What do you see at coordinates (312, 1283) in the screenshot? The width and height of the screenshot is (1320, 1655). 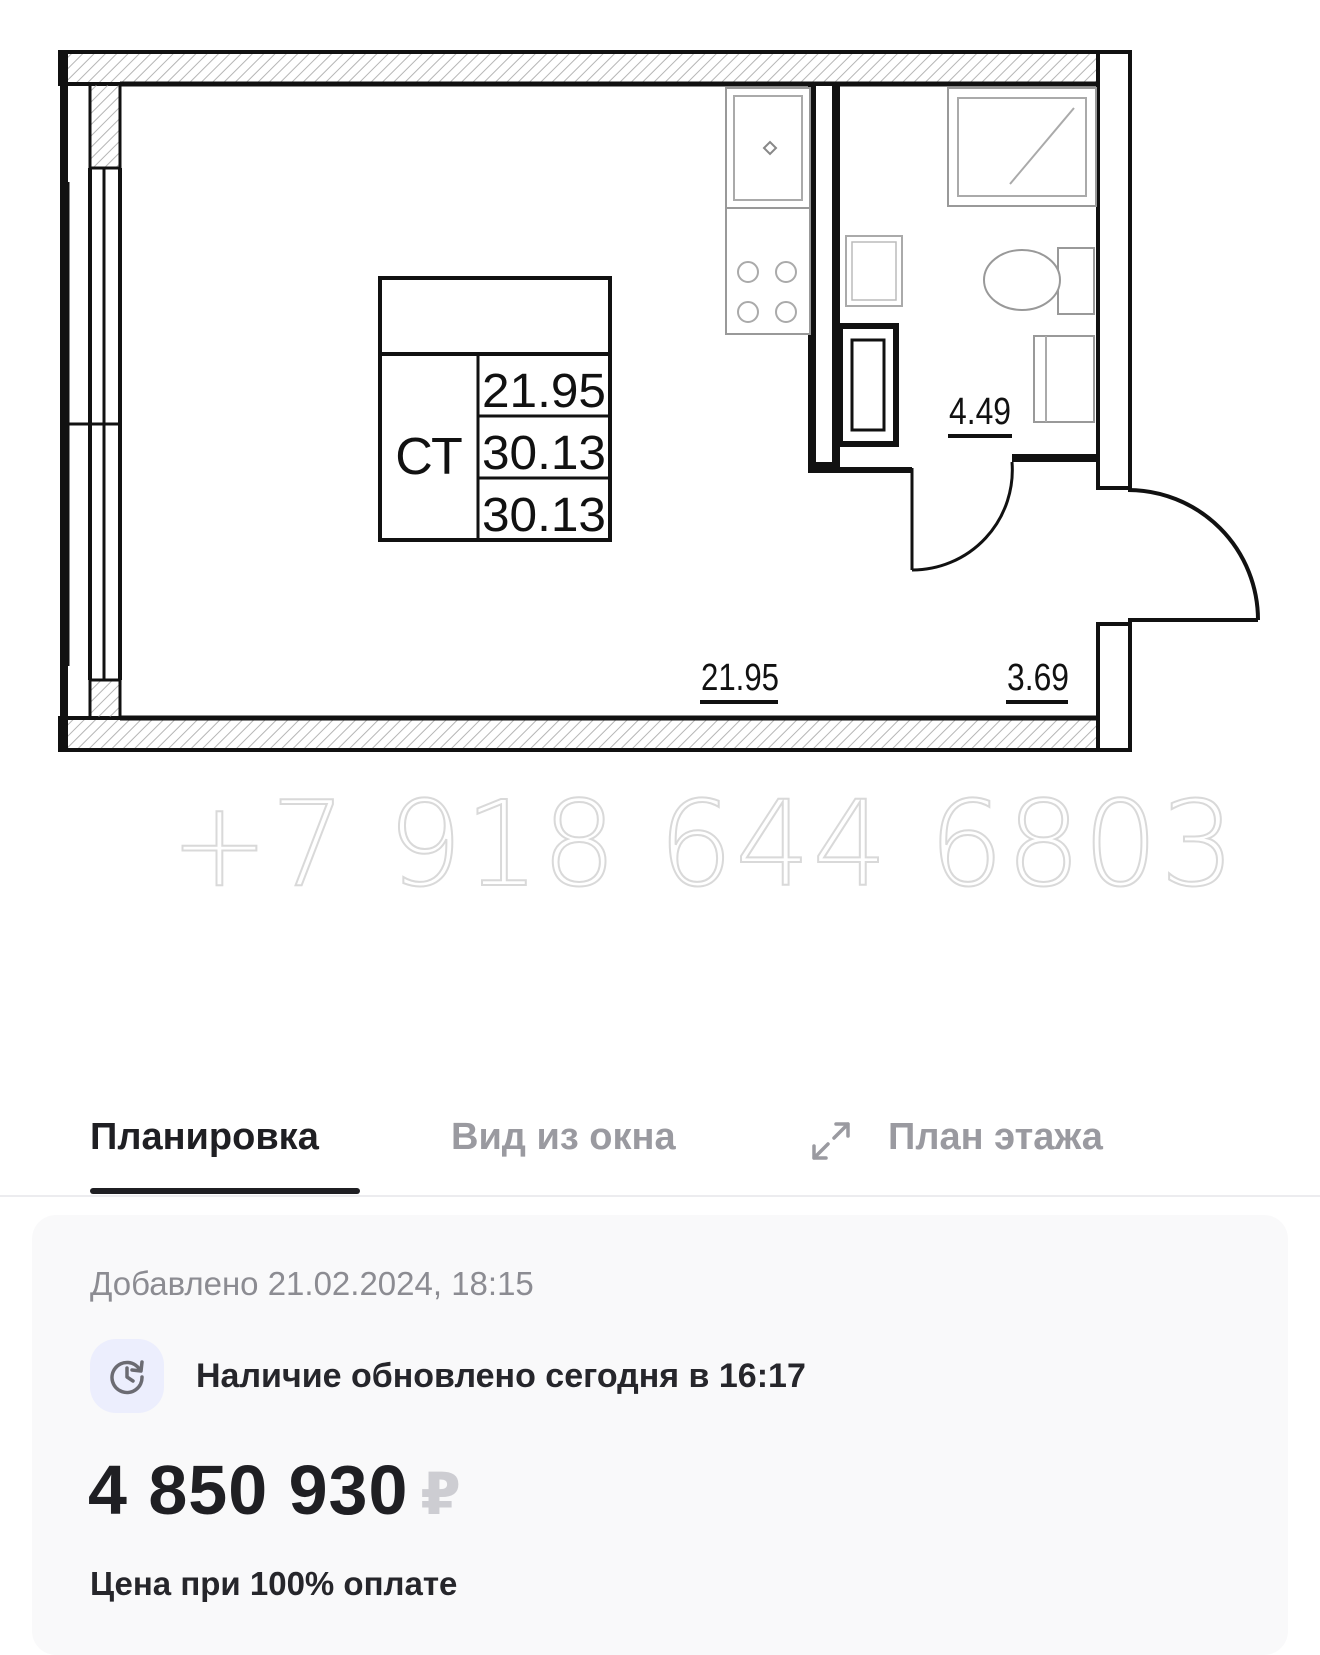 I see `added-date: Добавлено 21.02.2024, 18:15` at bounding box center [312, 1283].